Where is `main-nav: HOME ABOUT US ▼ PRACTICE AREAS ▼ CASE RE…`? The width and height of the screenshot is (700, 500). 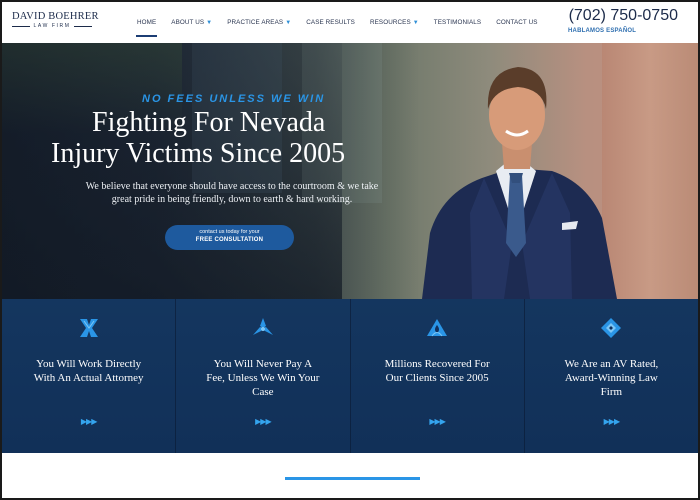 main-nav: HOME ABOUT US ▼ PRACTICE AREAS ▼ CASE RE… is located at coordinates (340, 22).